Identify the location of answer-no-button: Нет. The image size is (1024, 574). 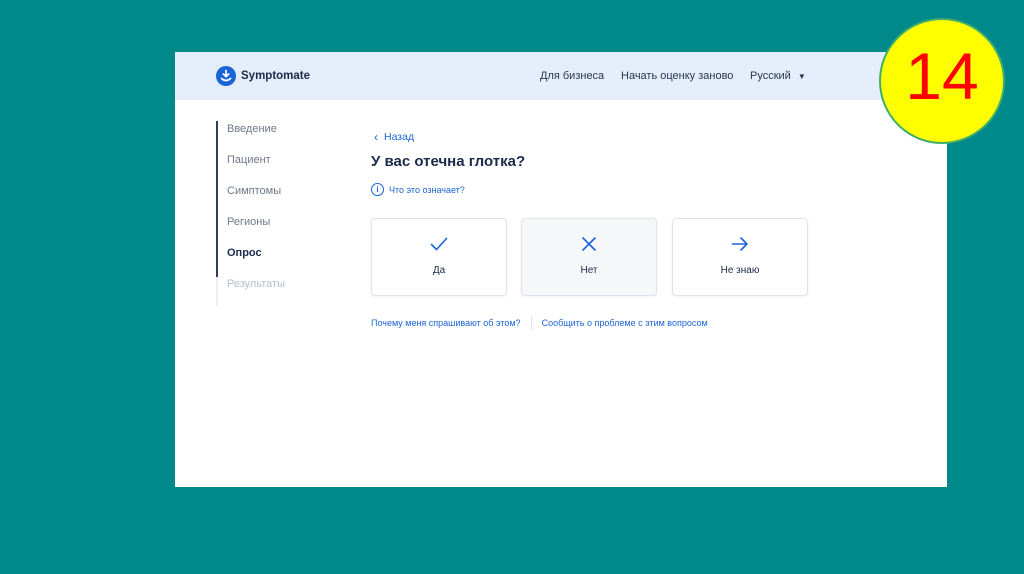
(589, 257).